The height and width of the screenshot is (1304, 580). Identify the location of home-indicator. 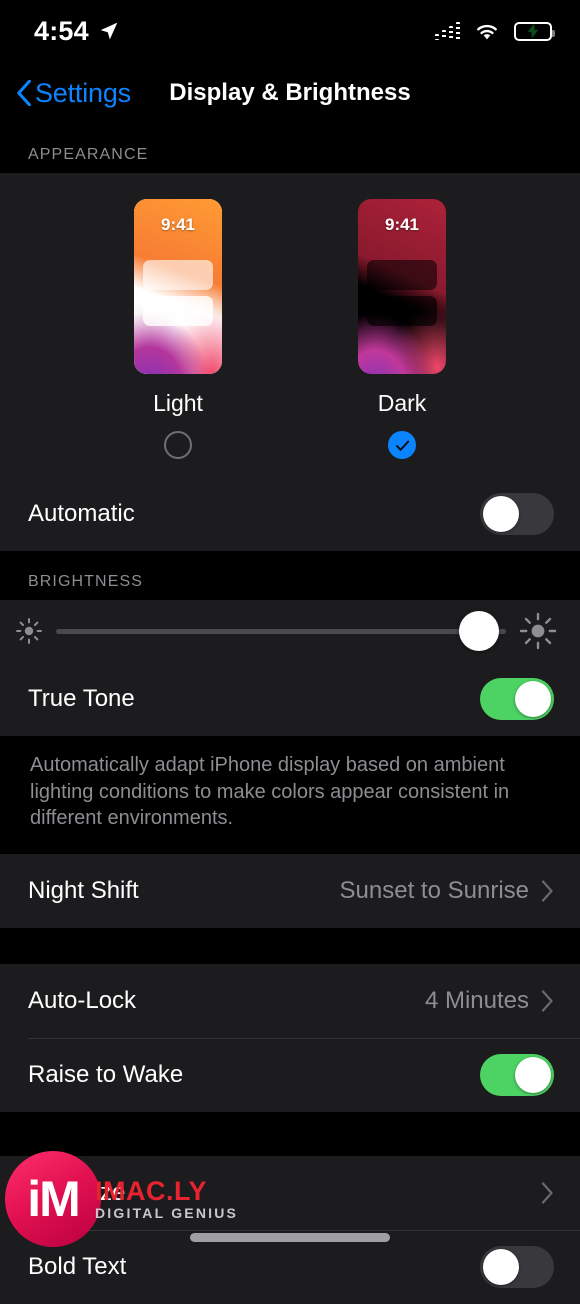
(290, 1237).